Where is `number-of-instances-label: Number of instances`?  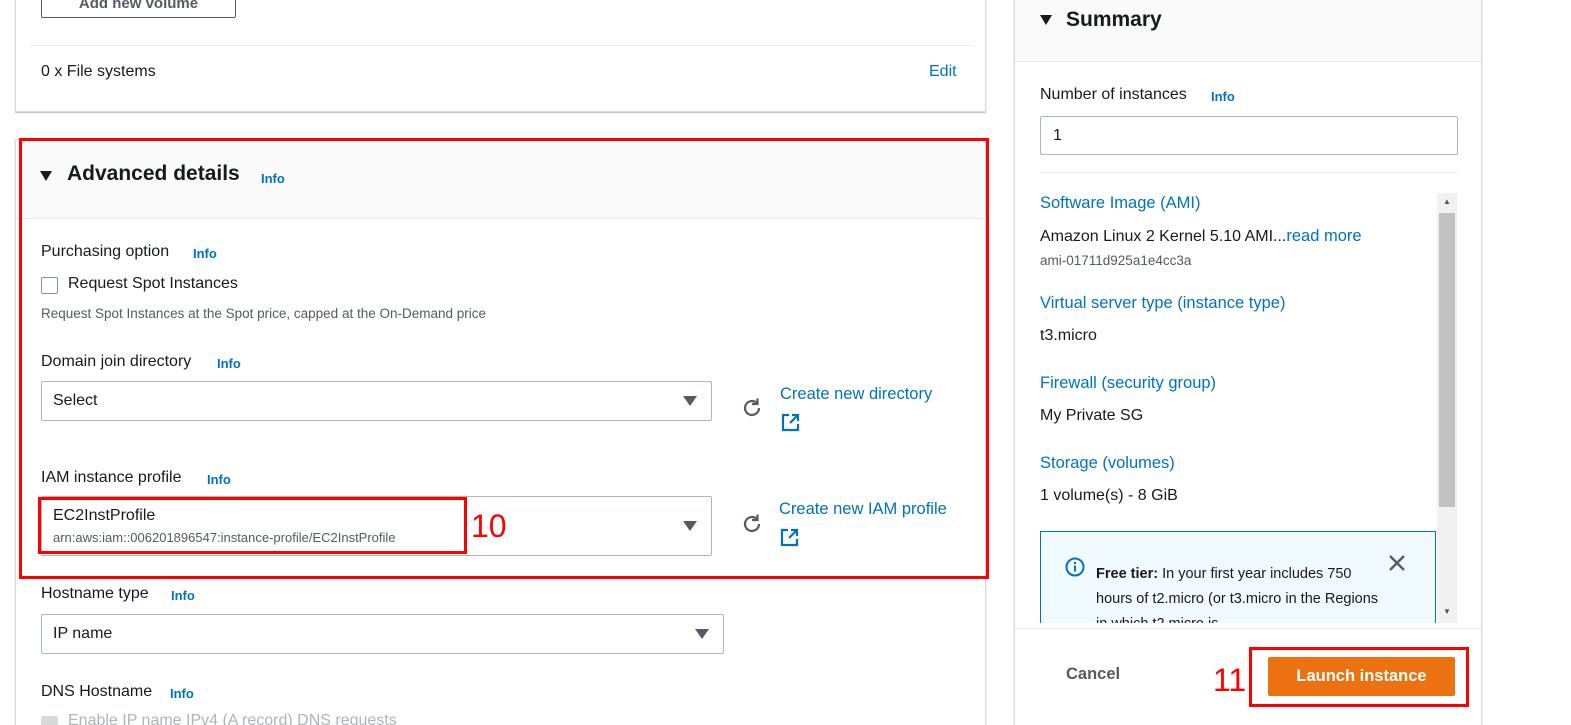
number-of-instances-label: Number of instances is located at coordinates (1113, 94).